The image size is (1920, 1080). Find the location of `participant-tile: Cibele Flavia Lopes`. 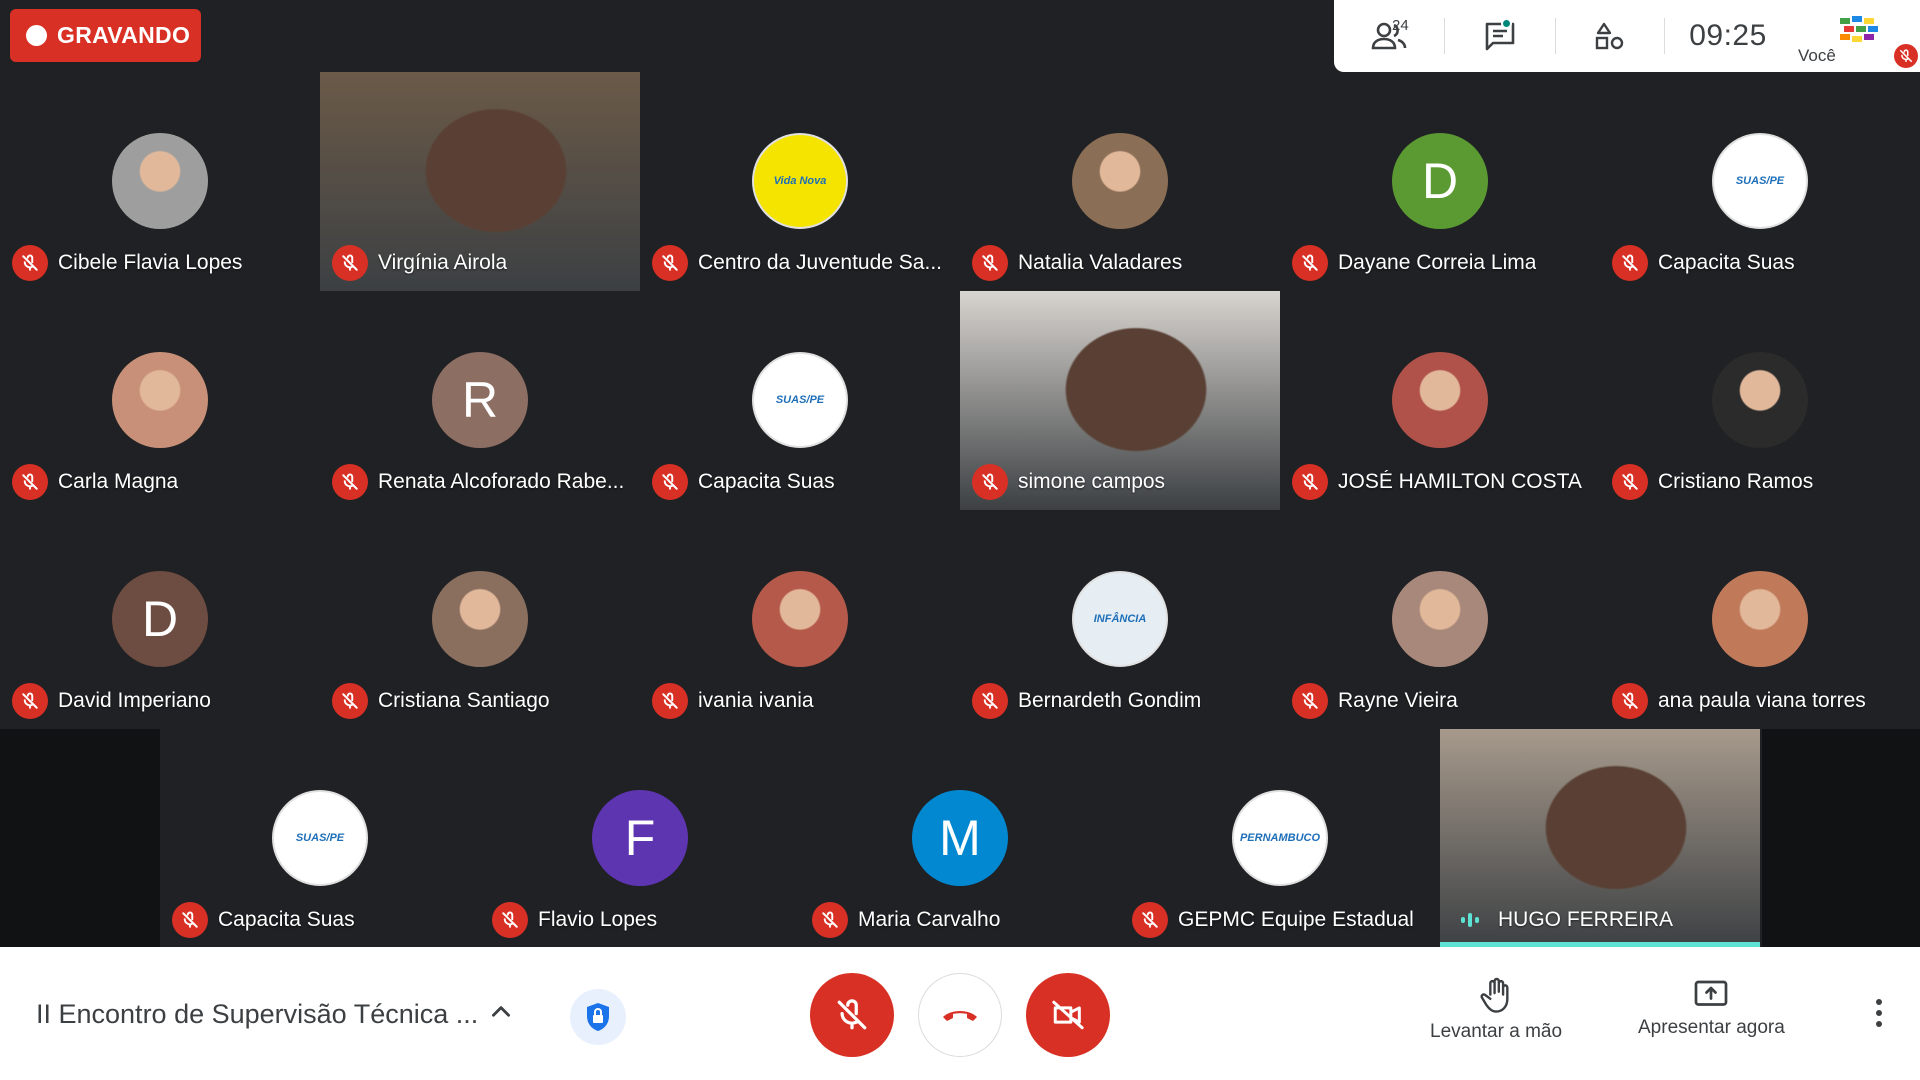

participant-tile: Cibele Flavia Lopes is located at coordinates (160, 181).